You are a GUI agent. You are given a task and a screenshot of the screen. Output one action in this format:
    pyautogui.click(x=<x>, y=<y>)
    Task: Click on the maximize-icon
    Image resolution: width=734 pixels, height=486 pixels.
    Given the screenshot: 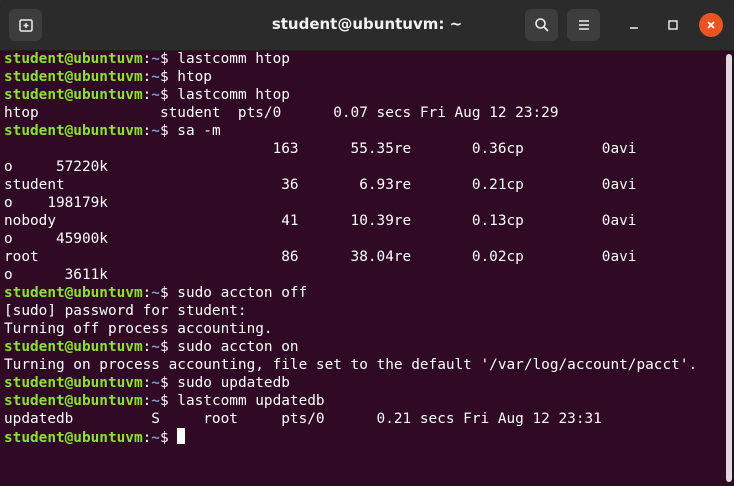 What is the action you would take?
    pyautogui.click(x=673, y=25)
    